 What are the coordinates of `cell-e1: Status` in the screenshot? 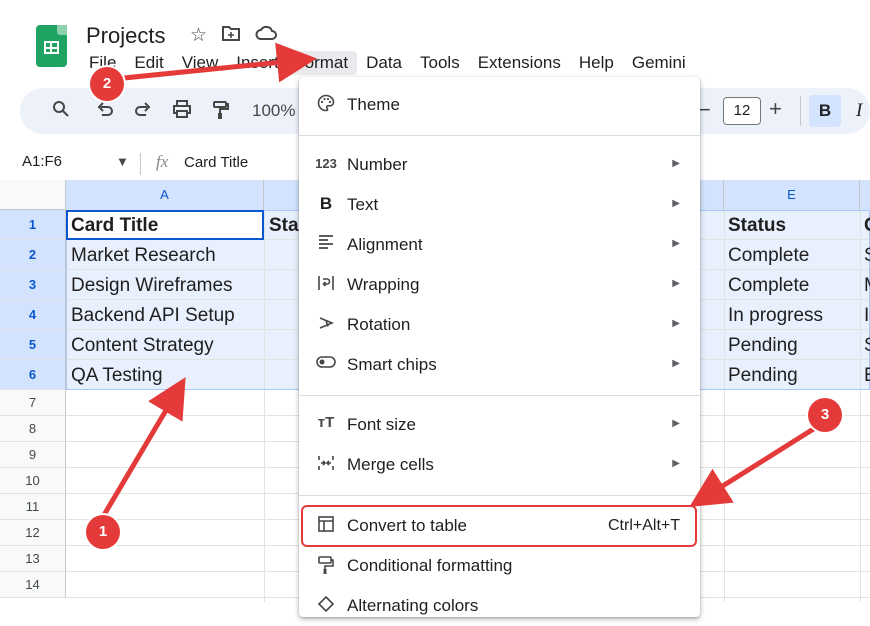 It's located at (757, 226).